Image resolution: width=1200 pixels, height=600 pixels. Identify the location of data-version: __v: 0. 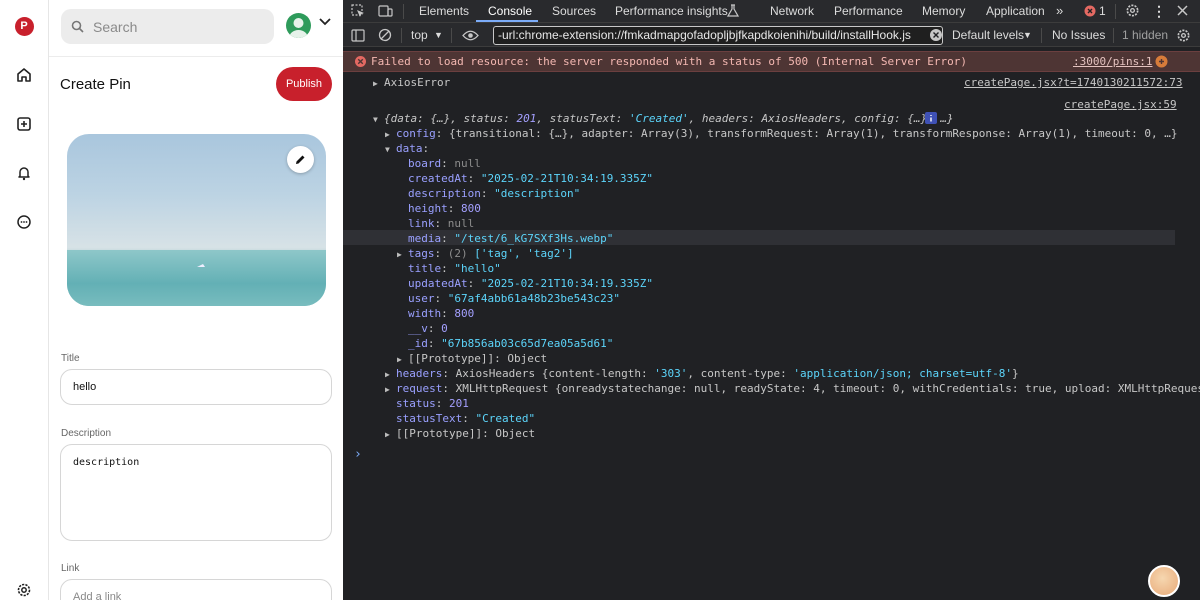
(428, 328).